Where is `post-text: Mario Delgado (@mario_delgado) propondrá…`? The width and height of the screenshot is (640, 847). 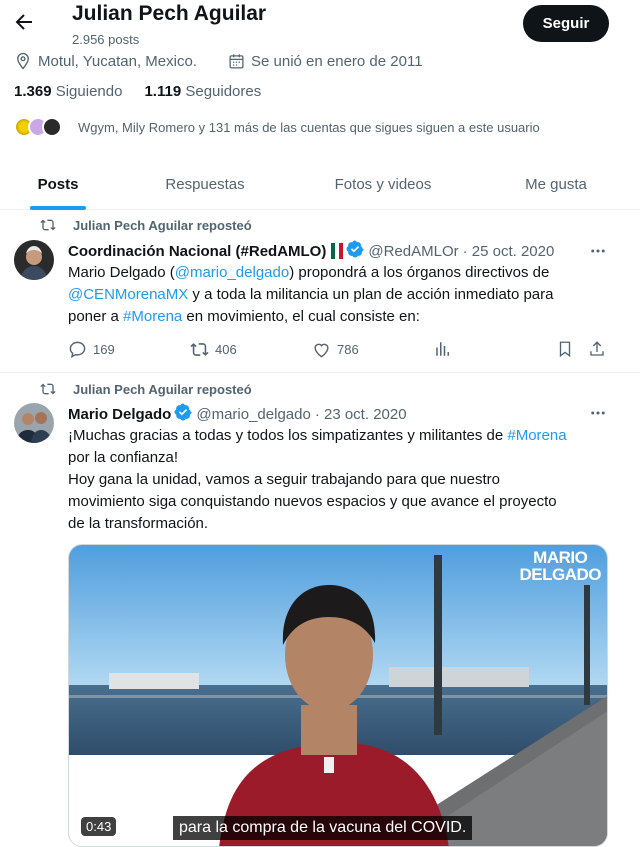
post-text: Mario Delgado (@mario_delgado) propondrá… is located at coordinates (342, 295).